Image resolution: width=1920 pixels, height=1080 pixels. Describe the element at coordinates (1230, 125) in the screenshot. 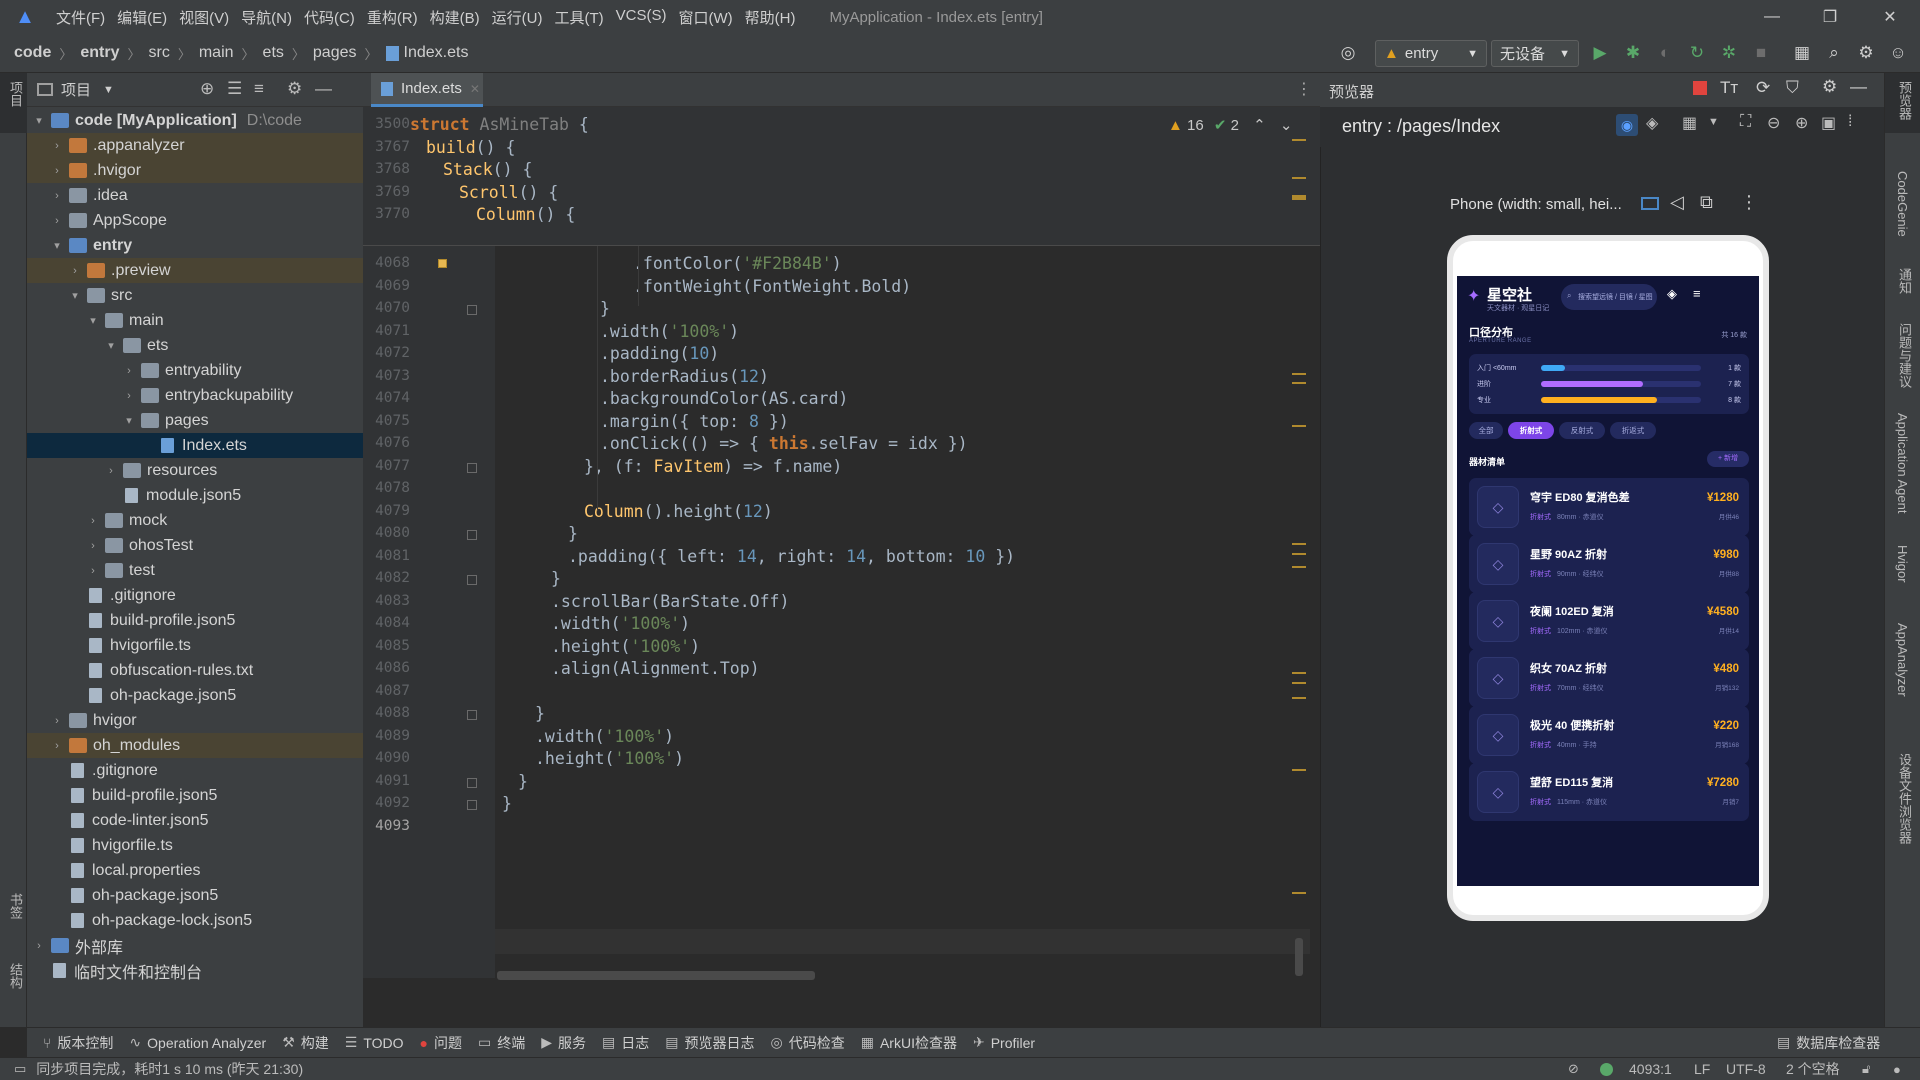

I see `inspection-summary: ▲ 16 ✔ 2 ⌃ ⌄` at that location.